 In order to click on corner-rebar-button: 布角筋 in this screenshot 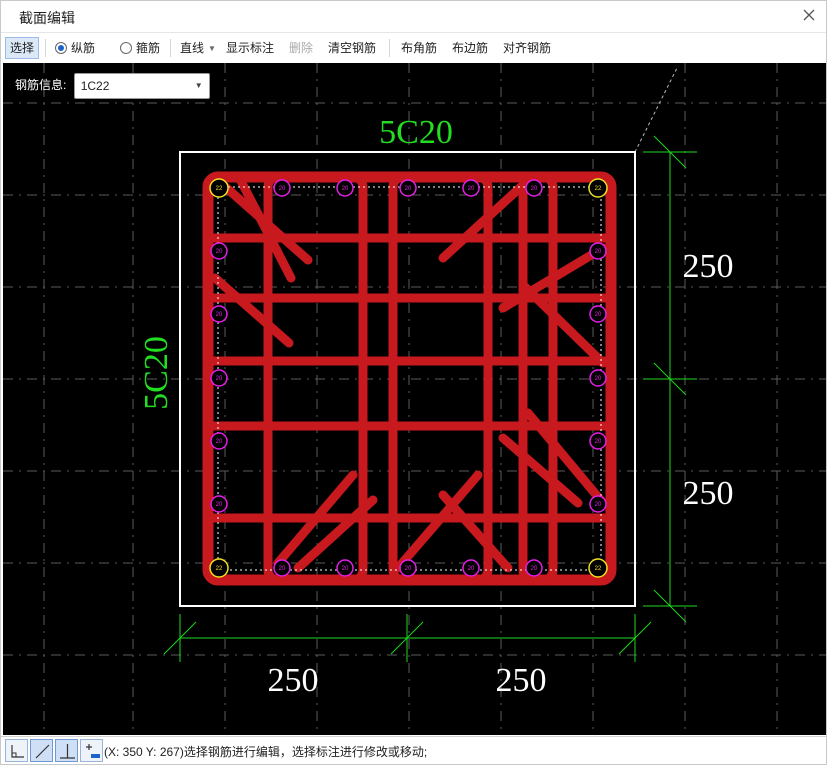, I will do `click(419, 48)`.